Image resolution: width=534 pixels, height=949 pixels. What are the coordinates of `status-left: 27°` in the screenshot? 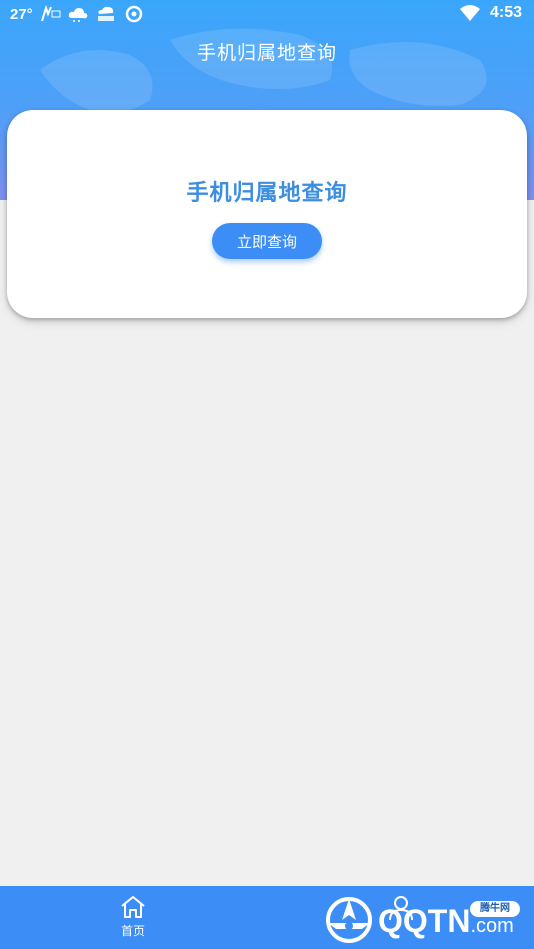 It's located at (77, 14).